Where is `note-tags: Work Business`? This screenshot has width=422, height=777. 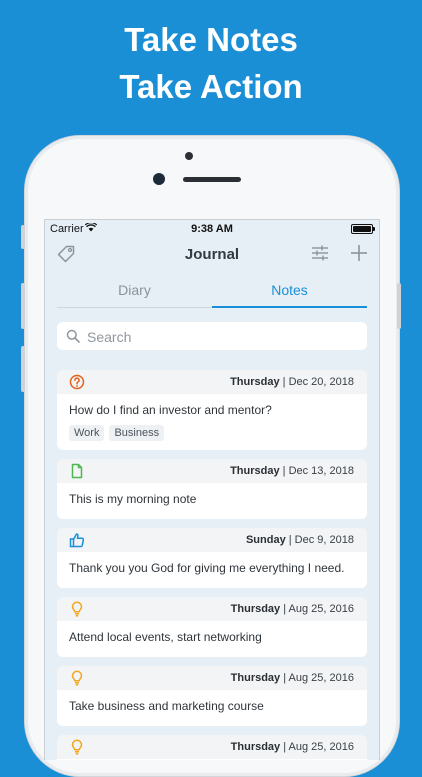
note-tags: Work Business is located at coordinates (212, 432).